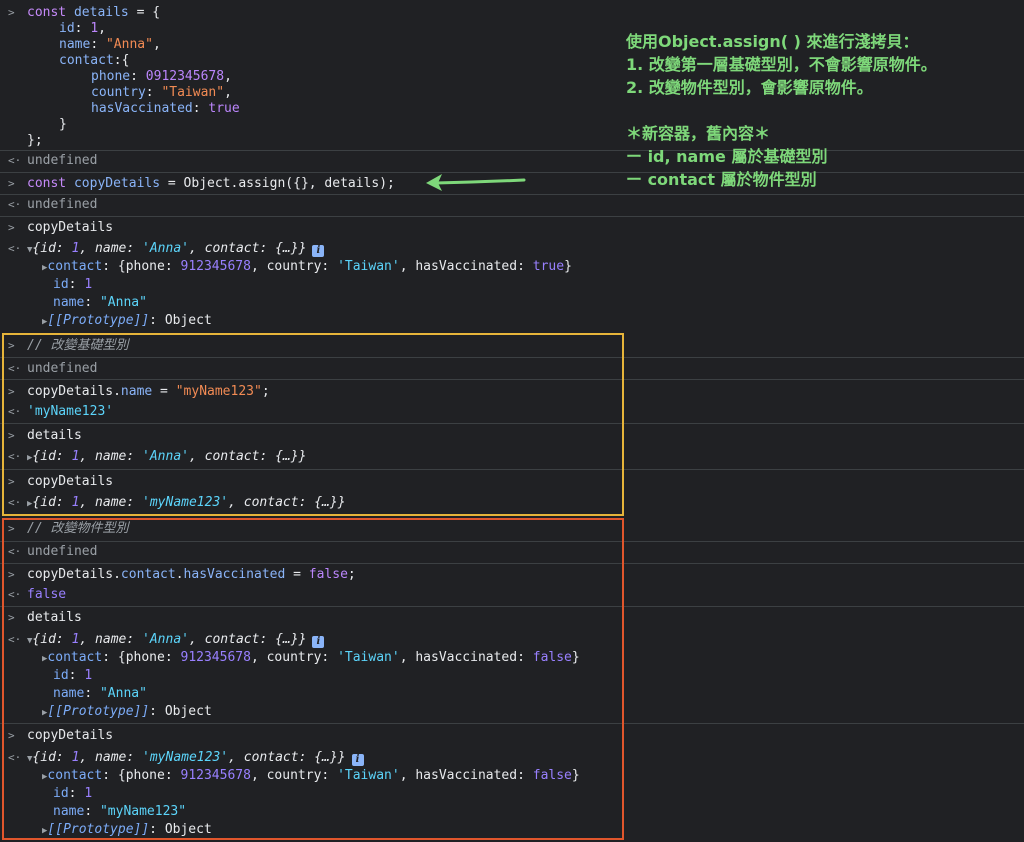  What do you see at coordinates (73, 284) in the screenshot?
I see `object-property: id: 1` at bounding box center [73, 284].